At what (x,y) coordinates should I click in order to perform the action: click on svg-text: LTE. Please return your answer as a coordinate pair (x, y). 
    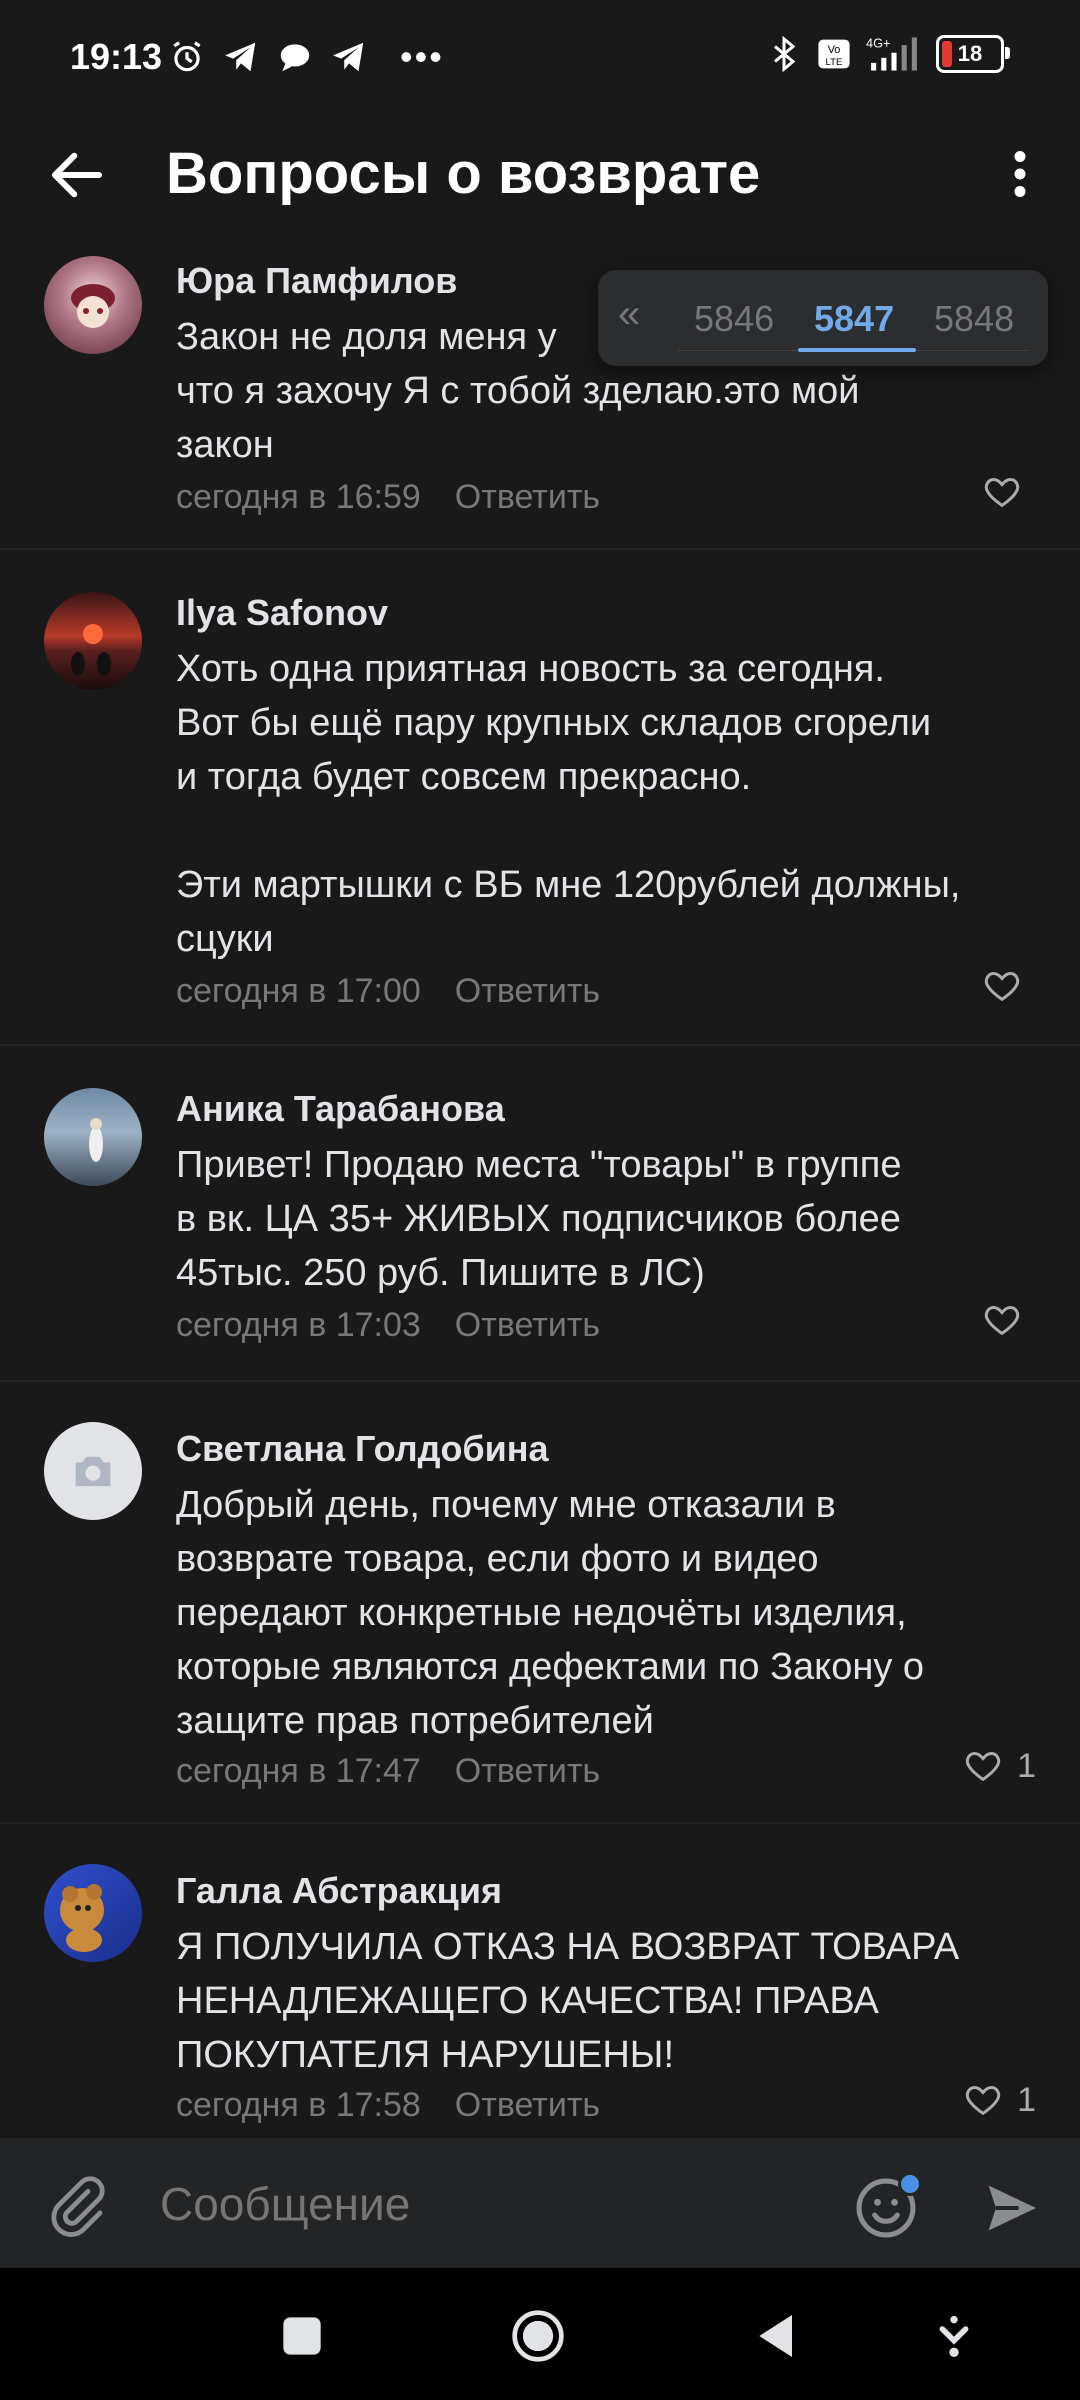
    Looking at the image, I should click on (834, 62).